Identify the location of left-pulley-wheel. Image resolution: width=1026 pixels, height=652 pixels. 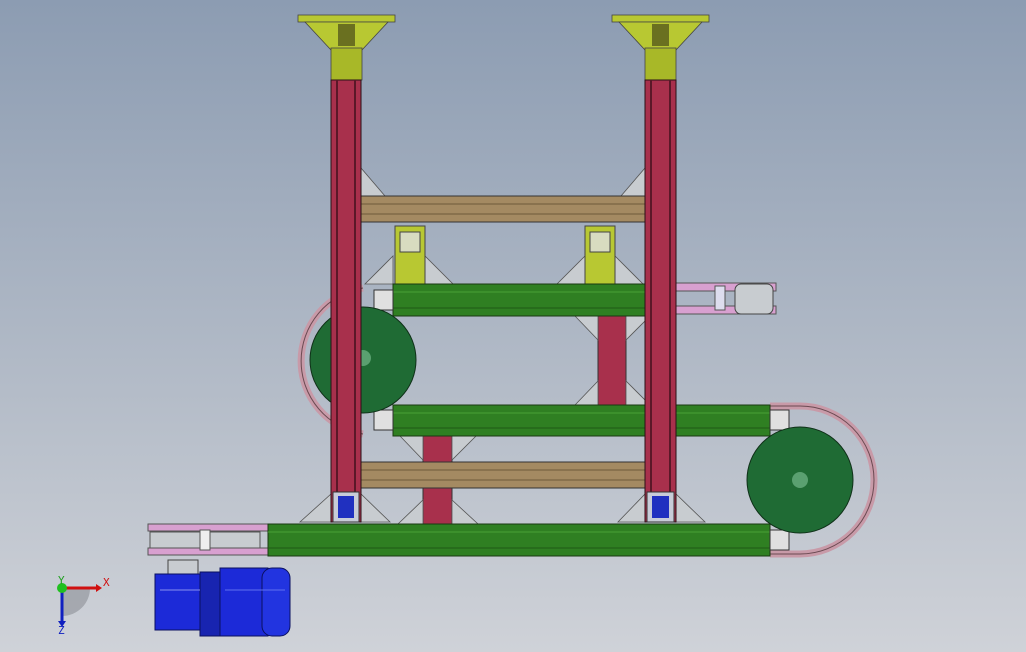
(363, 360).